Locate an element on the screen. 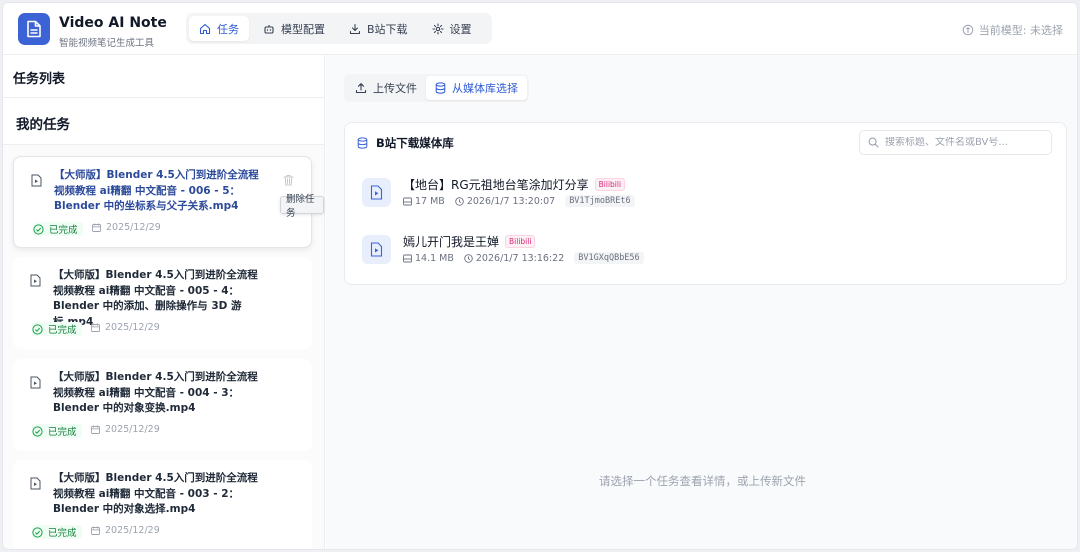  file-size: 14.1 MB is located at coordinates (434, 258).